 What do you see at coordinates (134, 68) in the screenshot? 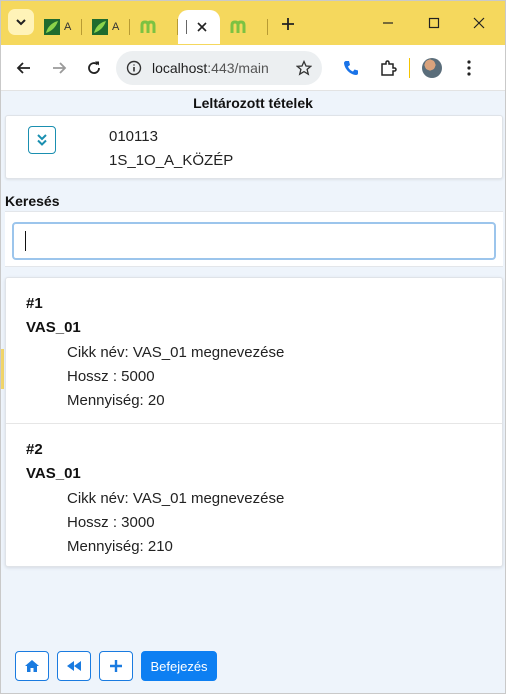
I see `site-info-icon` at bounding box center [134, 68].